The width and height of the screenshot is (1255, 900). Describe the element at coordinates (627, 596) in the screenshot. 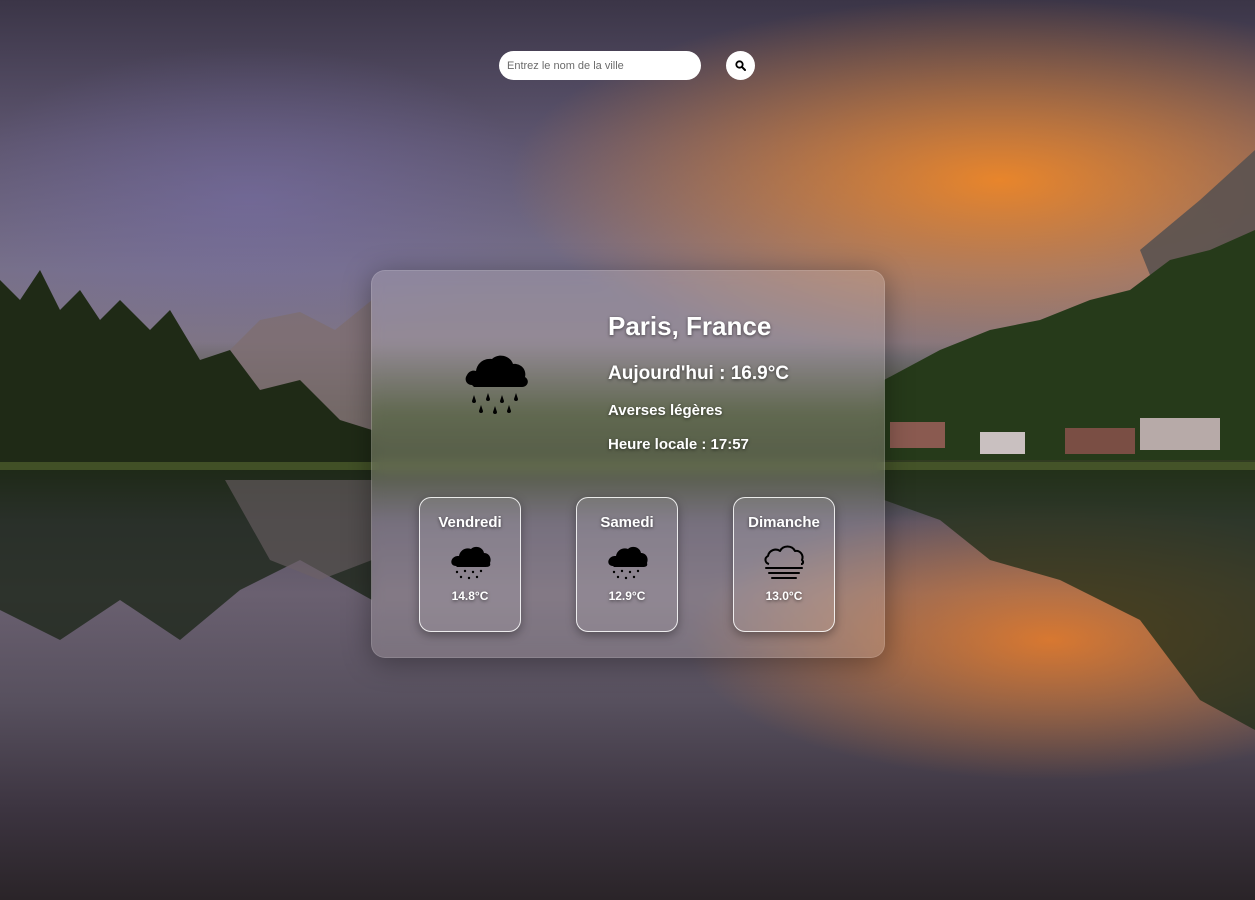

I see `forecast-temp: 12.9°C` at that location.